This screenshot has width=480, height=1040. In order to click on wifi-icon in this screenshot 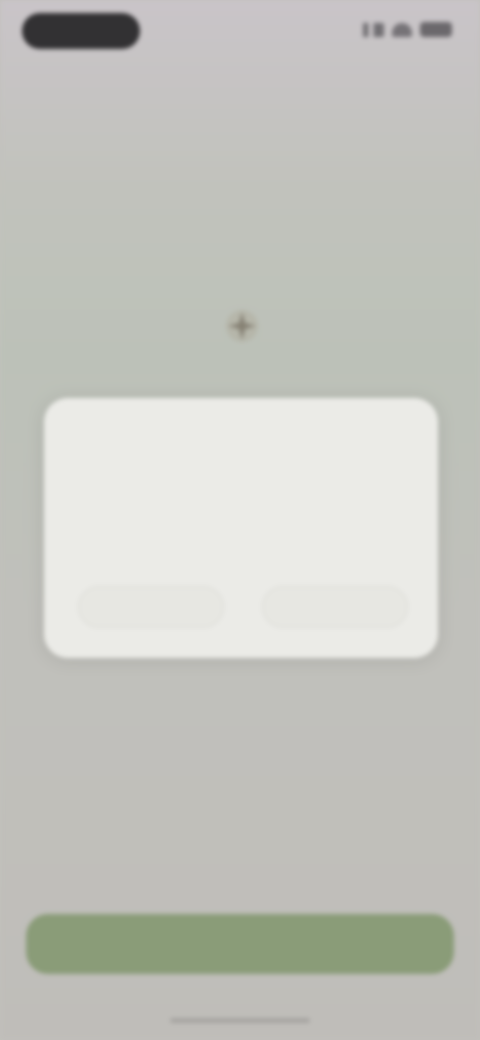, I will do `click(402, 29)`.